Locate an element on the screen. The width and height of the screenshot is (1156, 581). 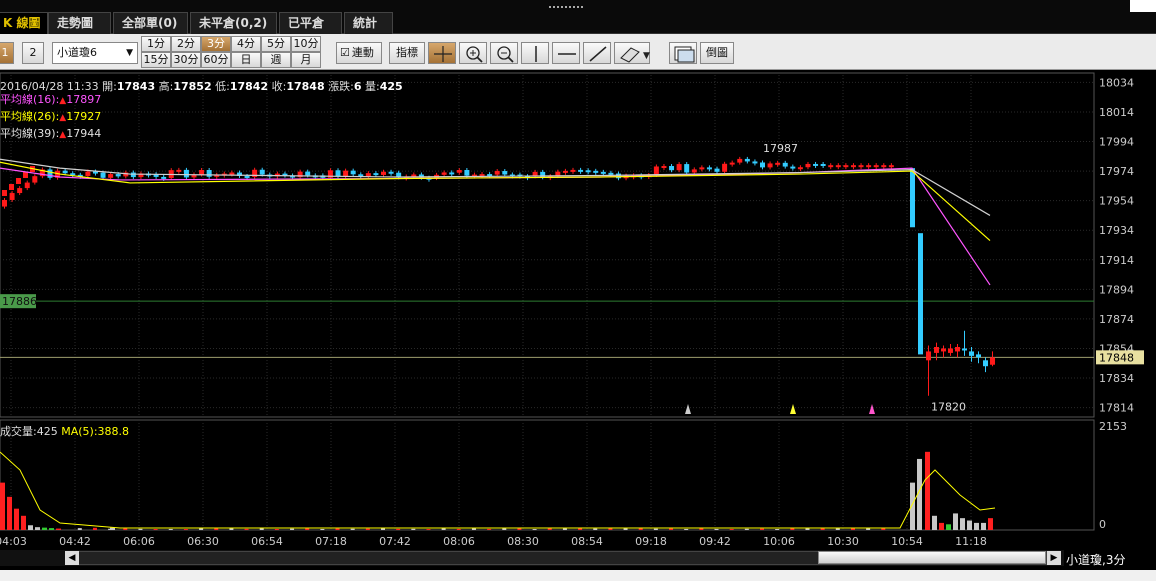
tab-5: 統計 is located at coordinates (368, 23).